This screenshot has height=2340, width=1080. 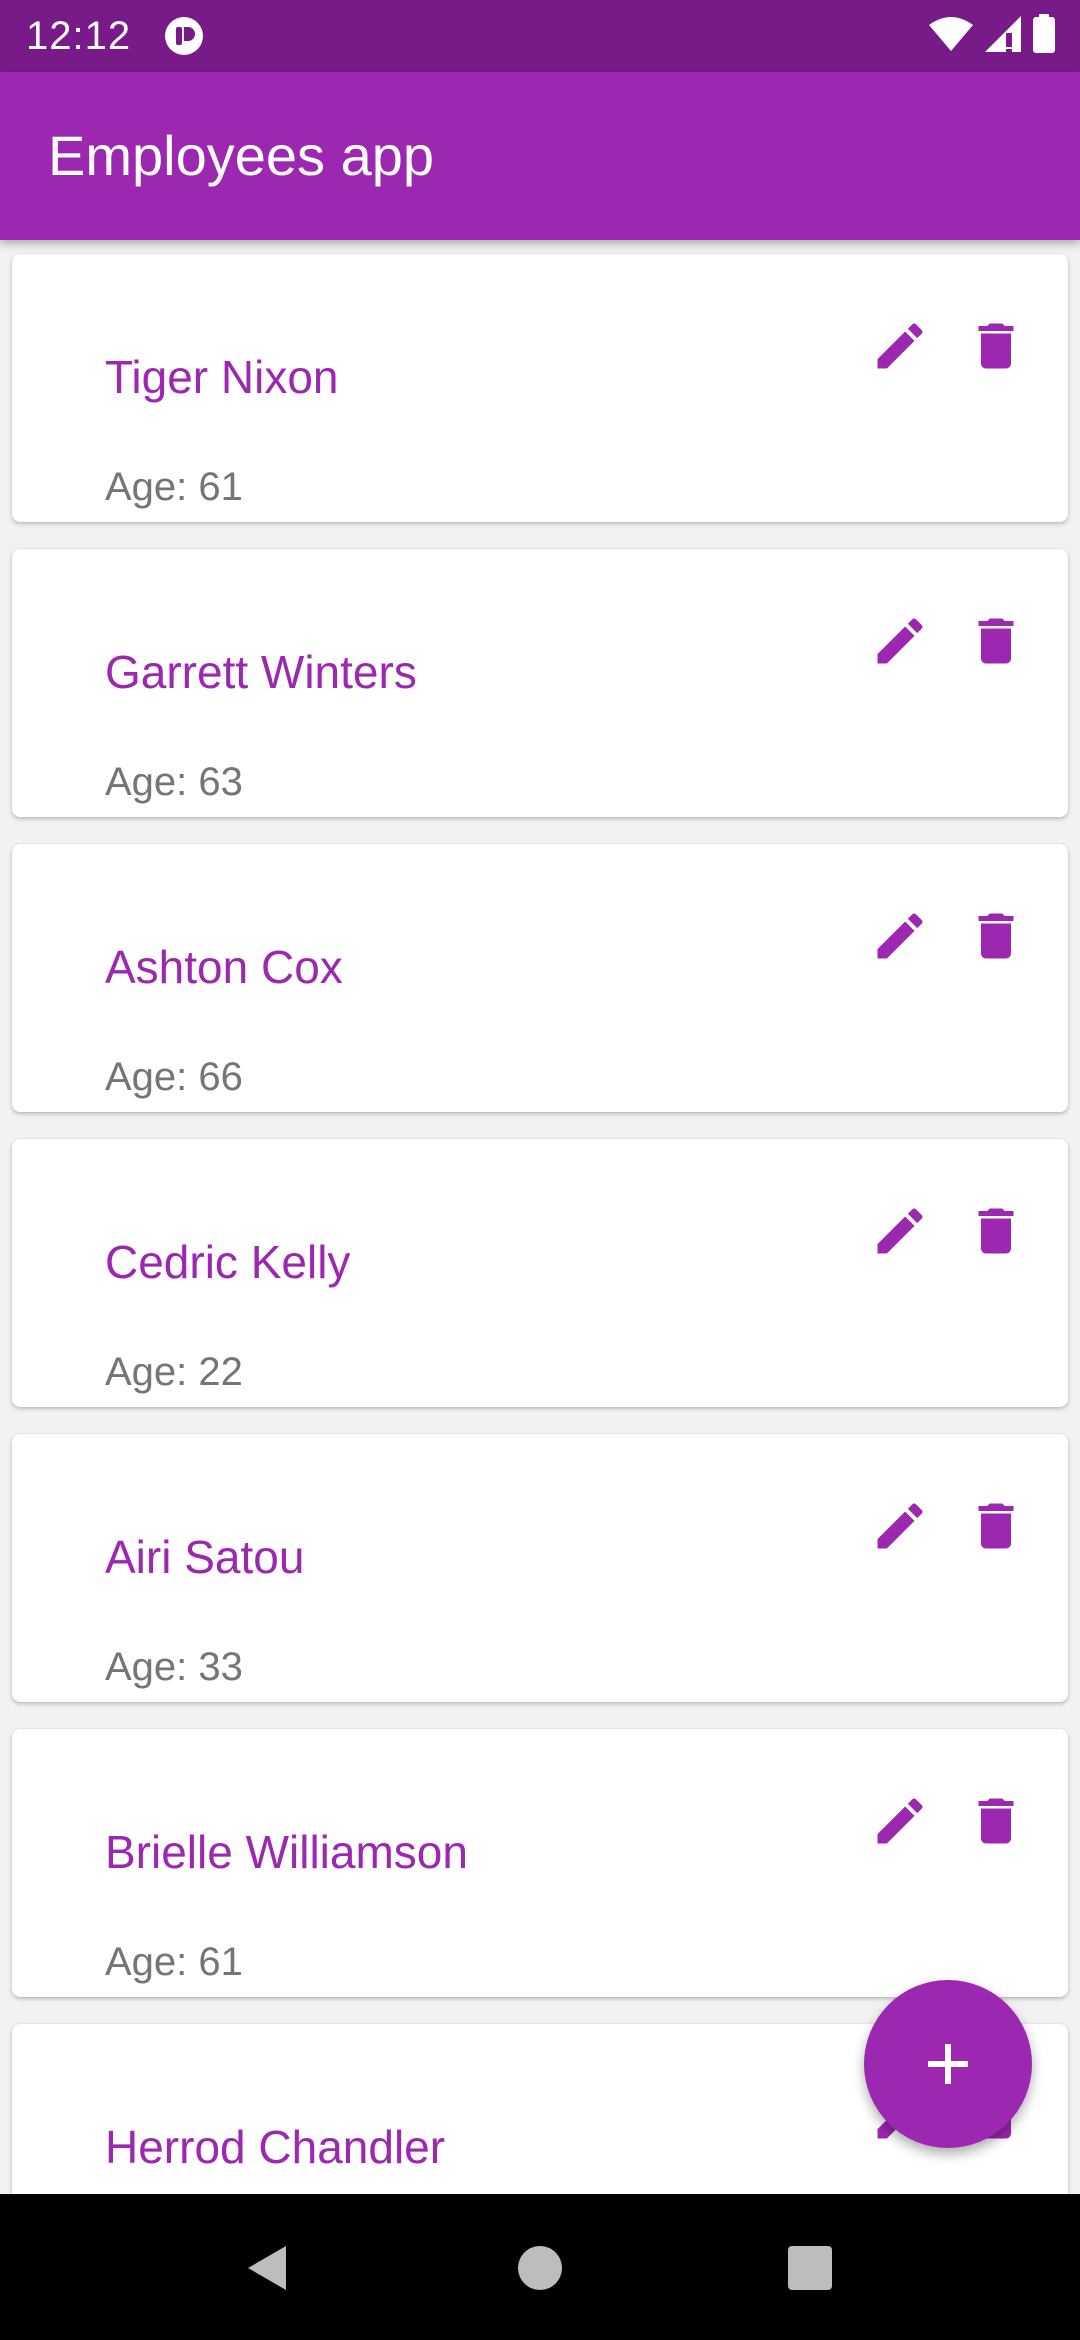 What do you see at coordinates (184, 36) in the screenshot?
I see `app-notification-icon` at bounding box center [184, 36].